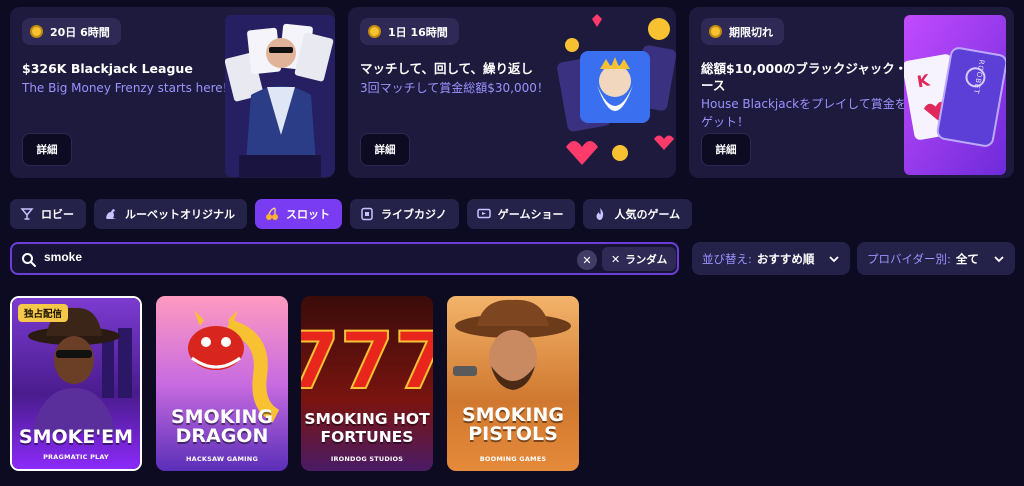  What do you see at coordinates (513, 383) in the screenshot?
I see `game-tile-smoking-pistols: SMOKING PISTOLS BOOMING GAMES` at bounding box center [513, 383].